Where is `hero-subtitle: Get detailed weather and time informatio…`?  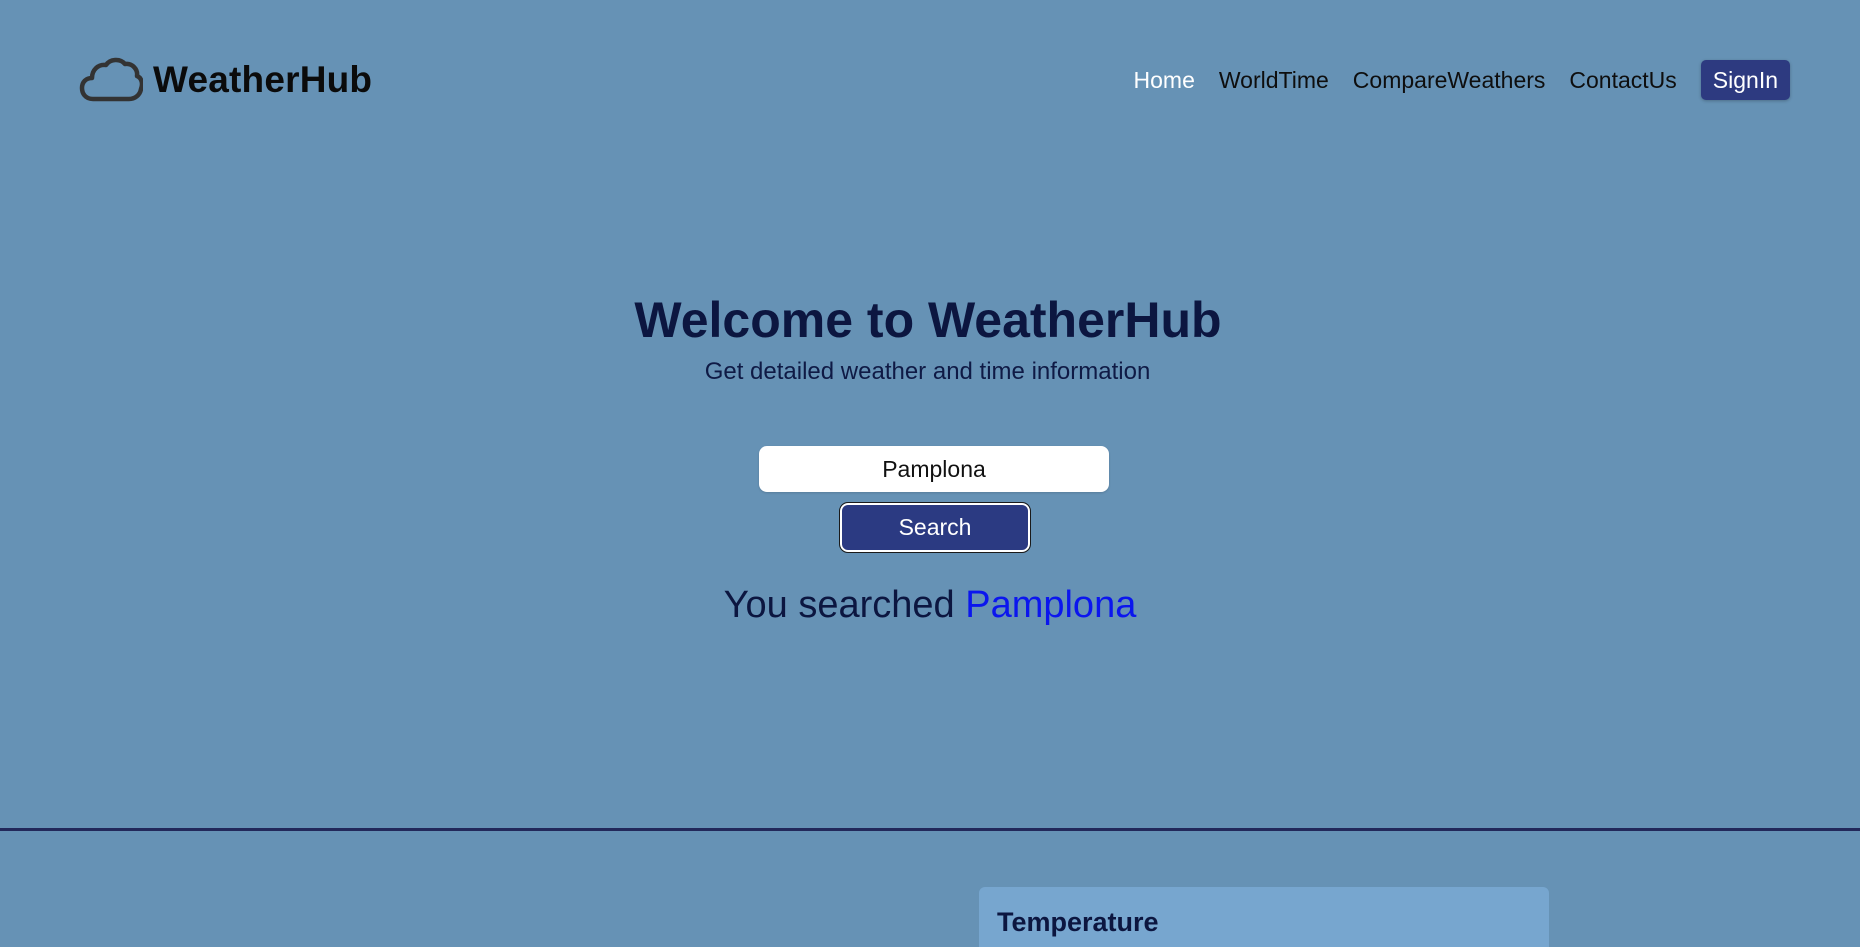
hero-subtitle: Get detailed weather and time informatio… is located at coordinates (927, 371).